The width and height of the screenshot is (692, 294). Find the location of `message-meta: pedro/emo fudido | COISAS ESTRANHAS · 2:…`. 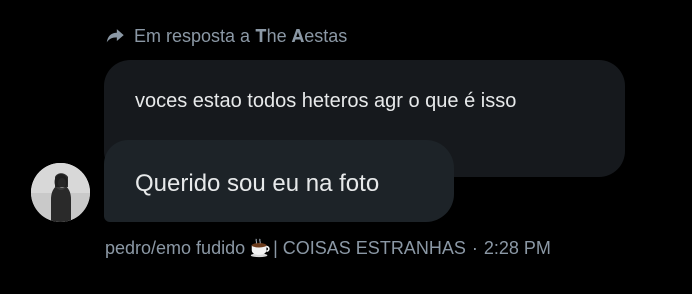

message-meta: pedro/emo fudido | COISAS ESTRANHAS · 2:… is located at coordinates (328, 248).